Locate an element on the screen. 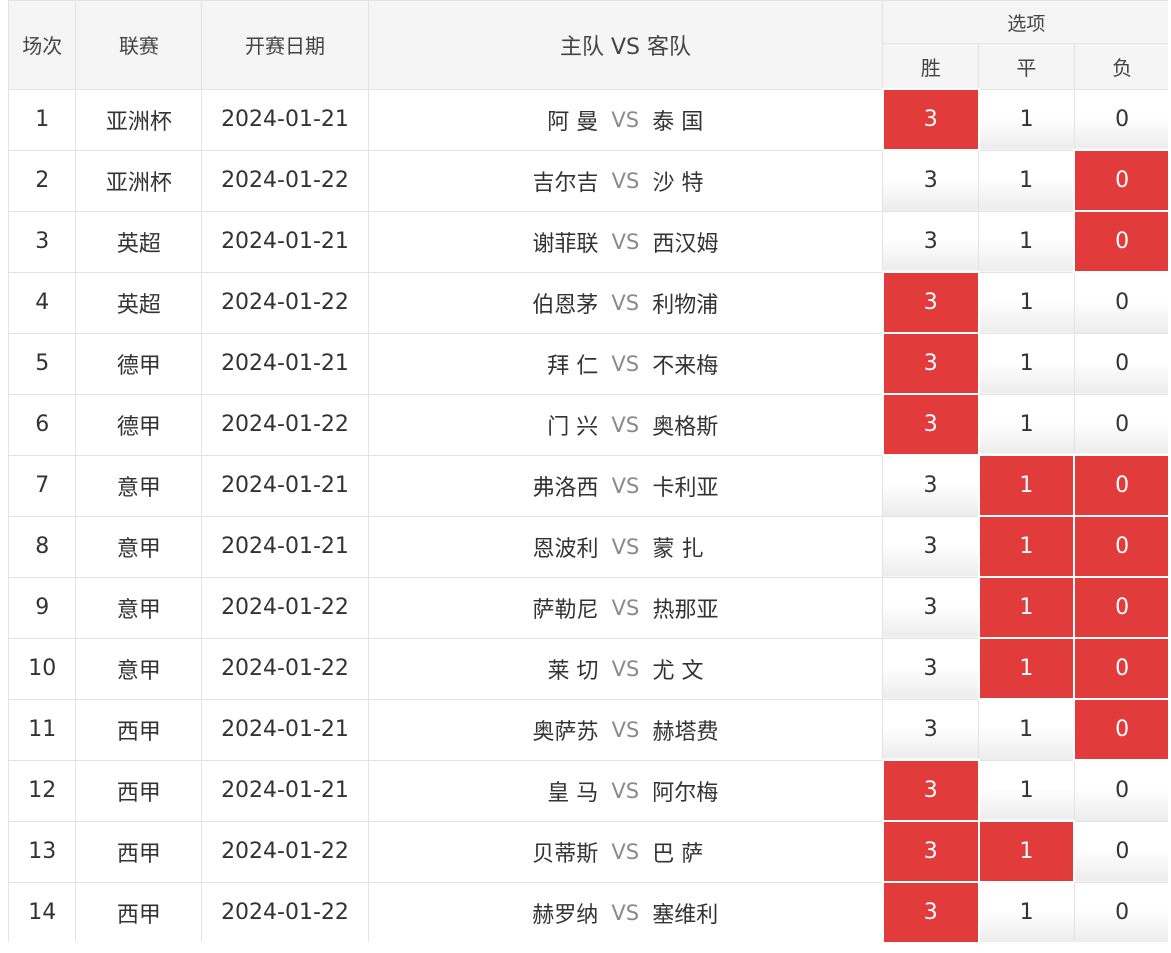 The height and width of the screenshot is (953, 1171). match-teams: 赫罗纳 VS 塞维利 is located at coordinates (625, 911).